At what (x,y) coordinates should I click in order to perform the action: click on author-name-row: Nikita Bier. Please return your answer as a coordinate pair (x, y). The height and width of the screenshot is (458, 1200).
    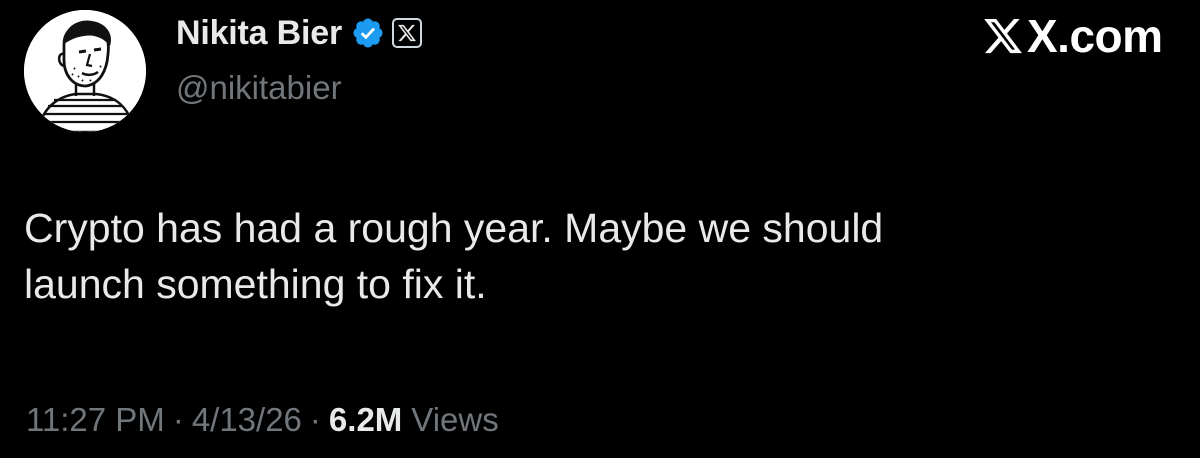
    Looking at the image, I should click on (299, 33).